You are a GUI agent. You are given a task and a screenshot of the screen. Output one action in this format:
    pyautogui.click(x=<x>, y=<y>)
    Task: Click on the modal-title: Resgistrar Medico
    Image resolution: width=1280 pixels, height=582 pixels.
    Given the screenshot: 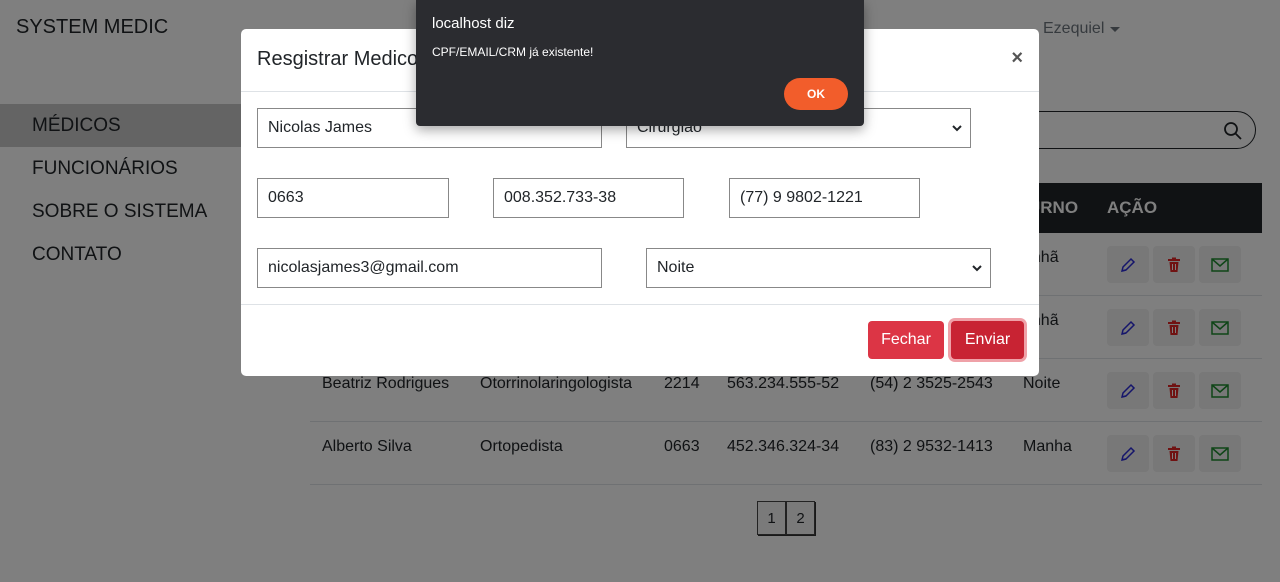 What is the action you would take?
    pyautogui.click(x=338, y=59)
    